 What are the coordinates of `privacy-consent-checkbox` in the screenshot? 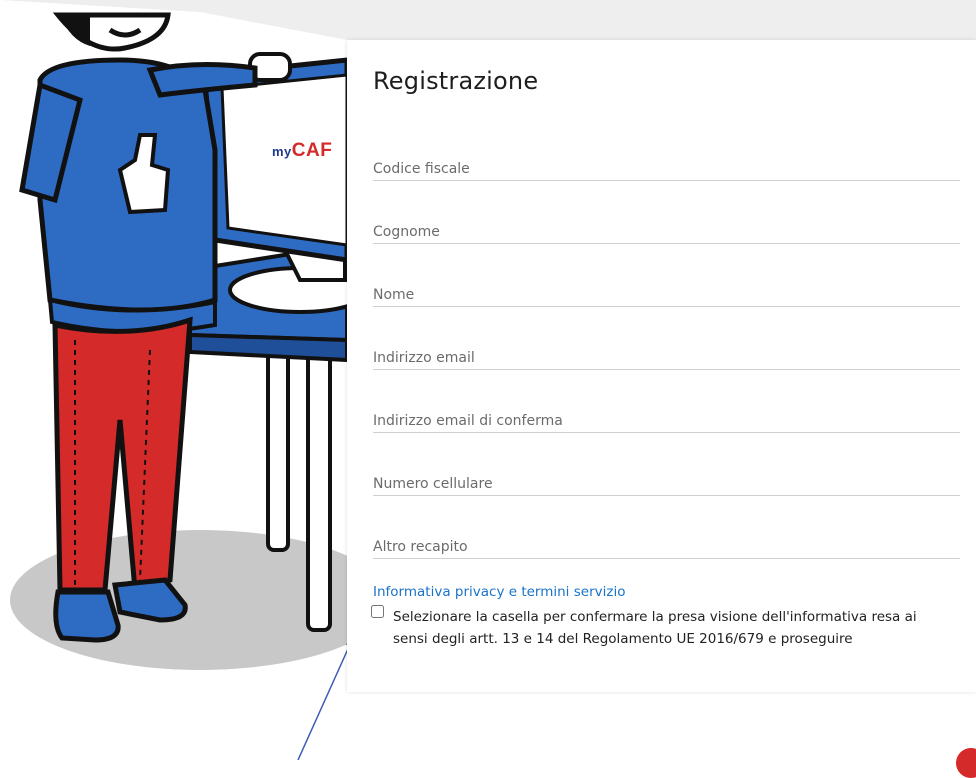 It's located at (377, 611).